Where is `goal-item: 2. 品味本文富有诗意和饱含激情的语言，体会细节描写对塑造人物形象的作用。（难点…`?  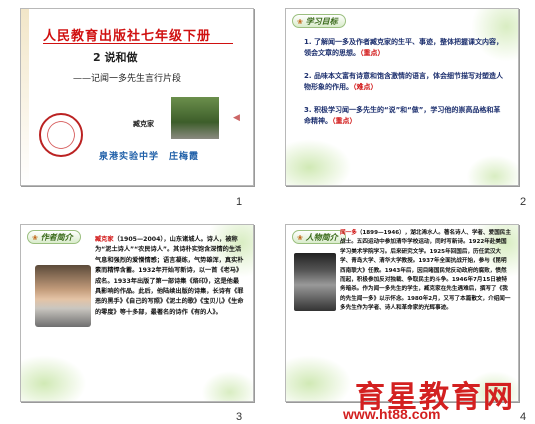
goal-item: 2. 品味本文富有诗意和饱含激情的语言，体会细节描写对塑造人物形象的作用。（难点… is located at coordinates (404, 82).